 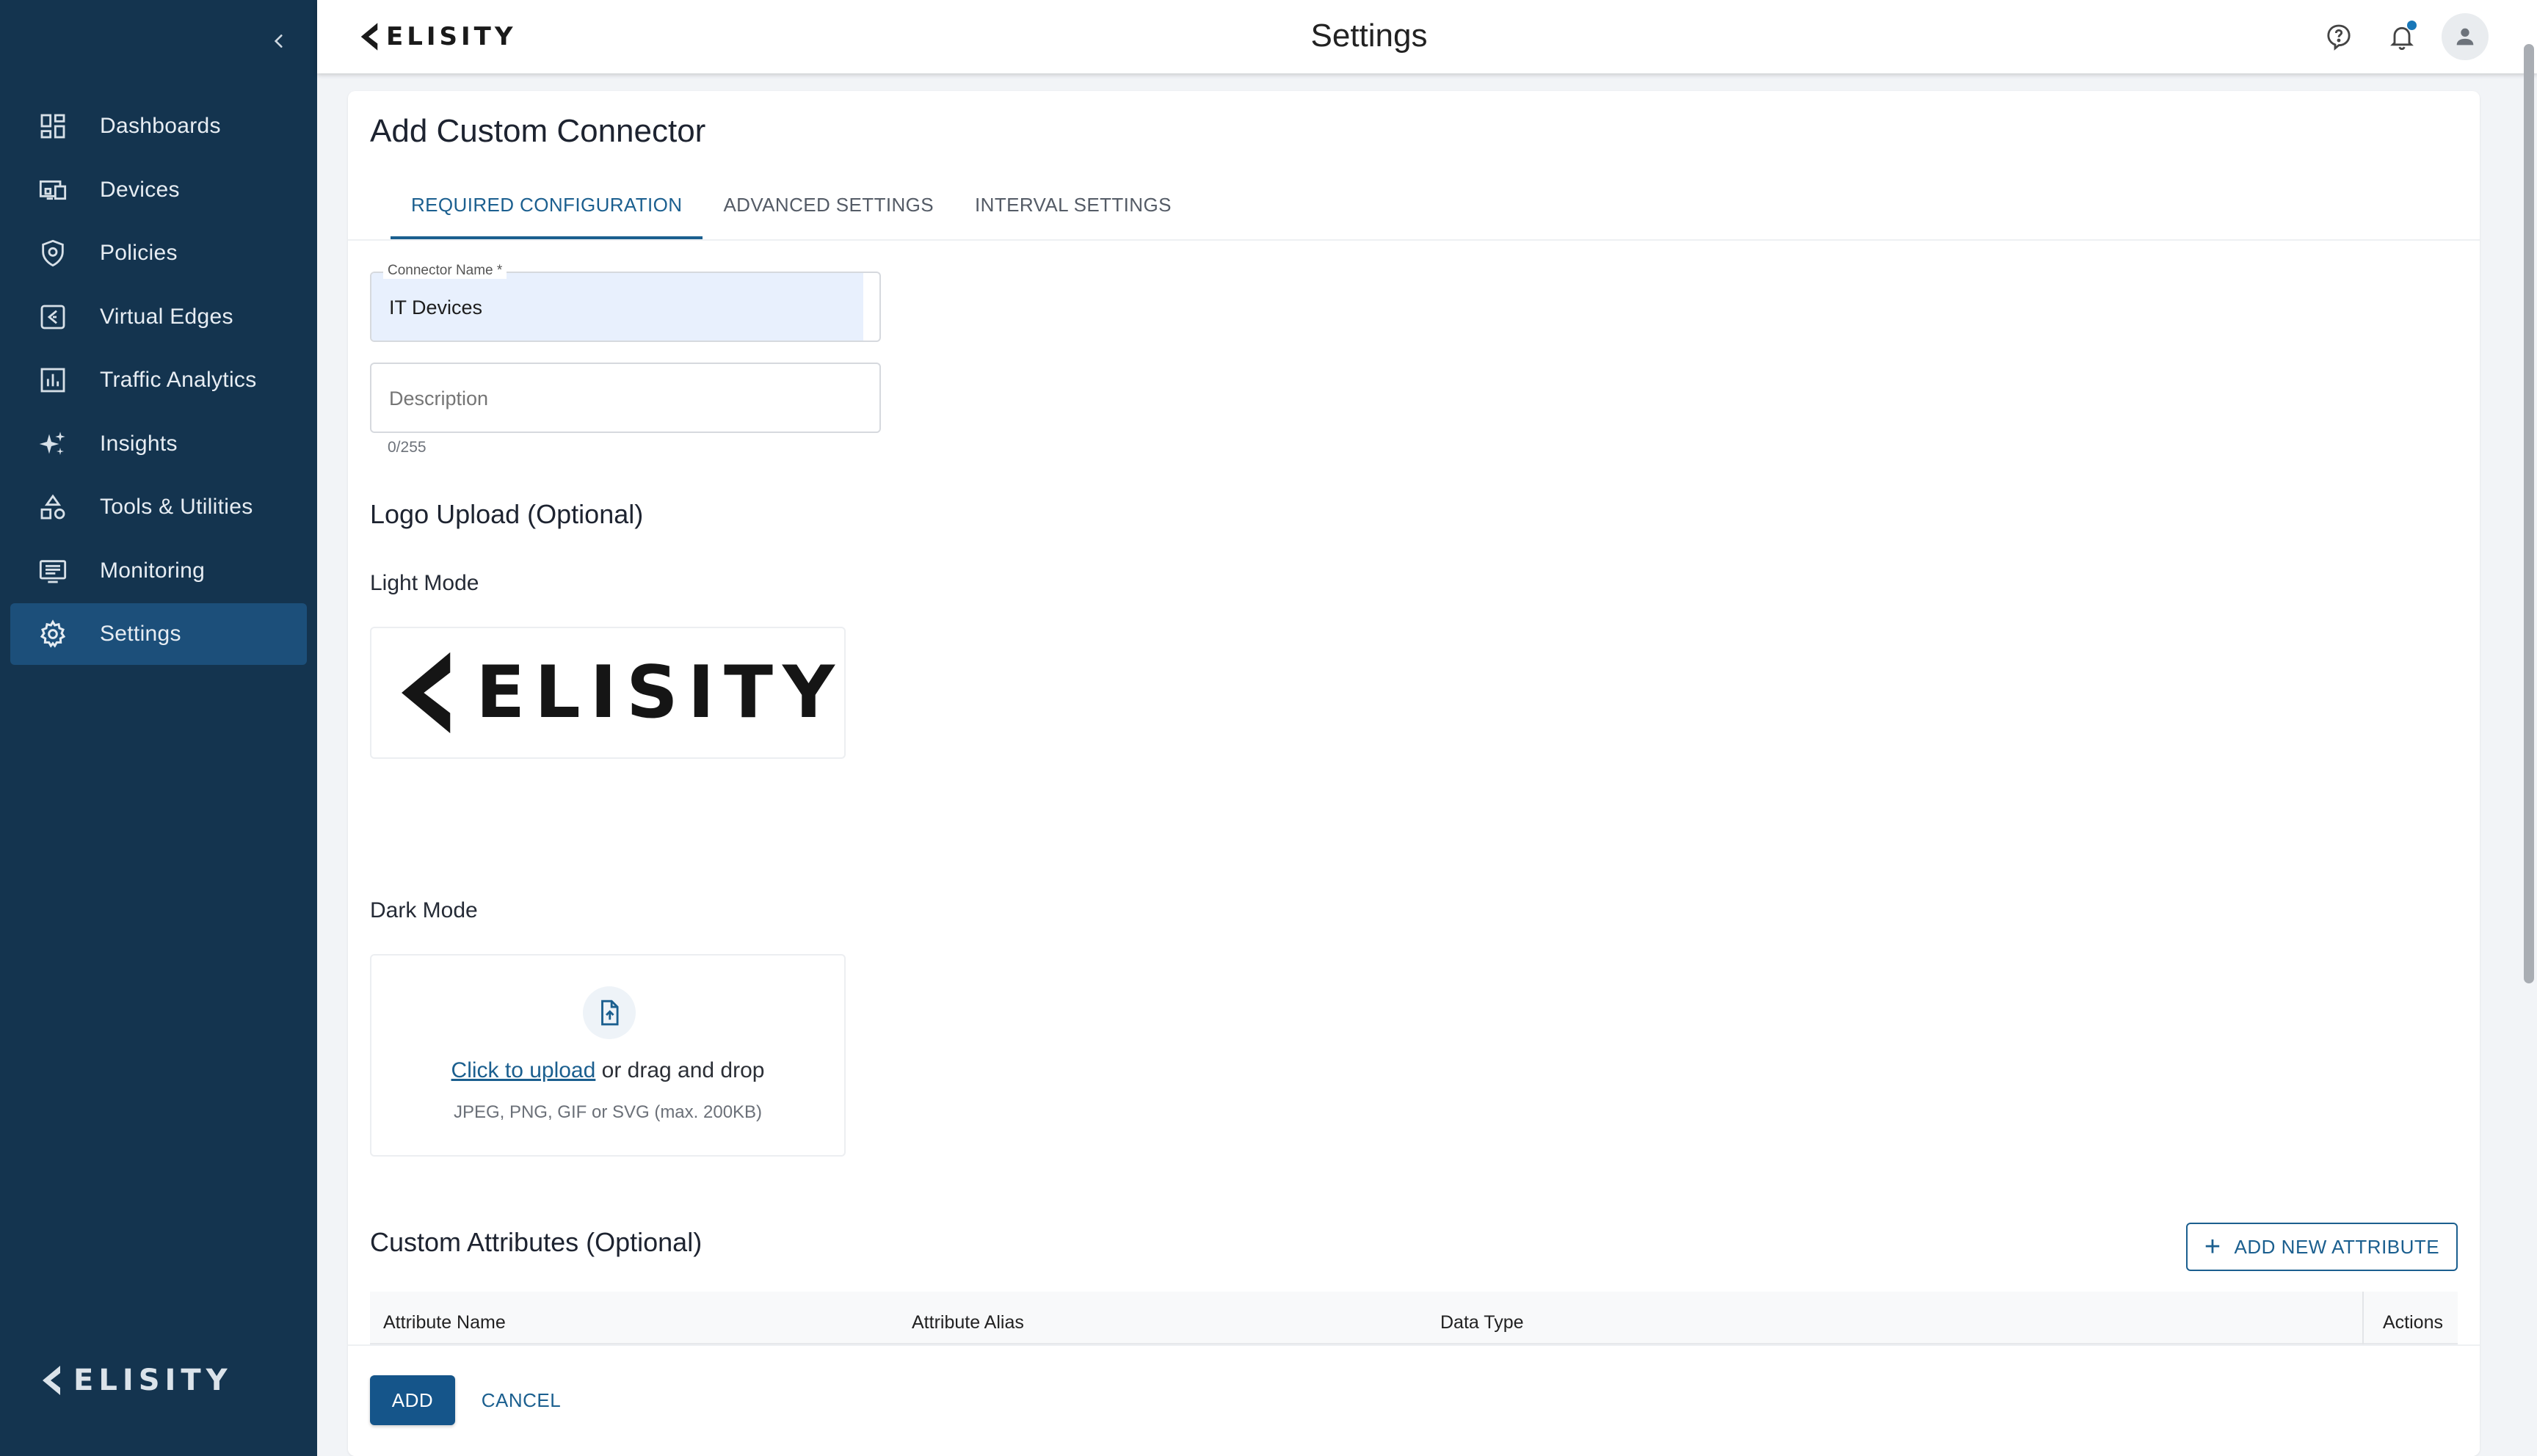 What do you see at coordinates (2337, 1246) in the screenshot?
I see `add-new-attribute-label: ADD NEW ATTRIBUTE` at bounding box center [2337, 1246].